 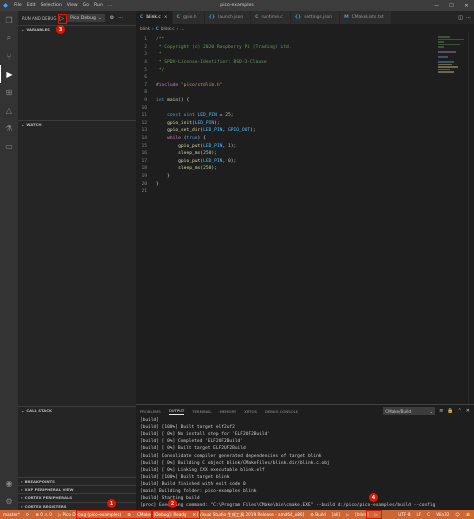 I want to click on status-launch-item: ▷, so click(x=347, y=514).